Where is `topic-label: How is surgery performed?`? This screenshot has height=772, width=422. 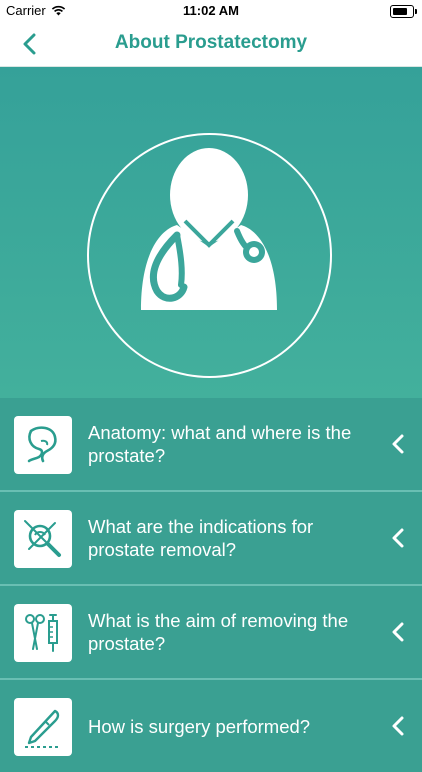 topic-label: How is surgery performed? is located at coordinates (199, 726).